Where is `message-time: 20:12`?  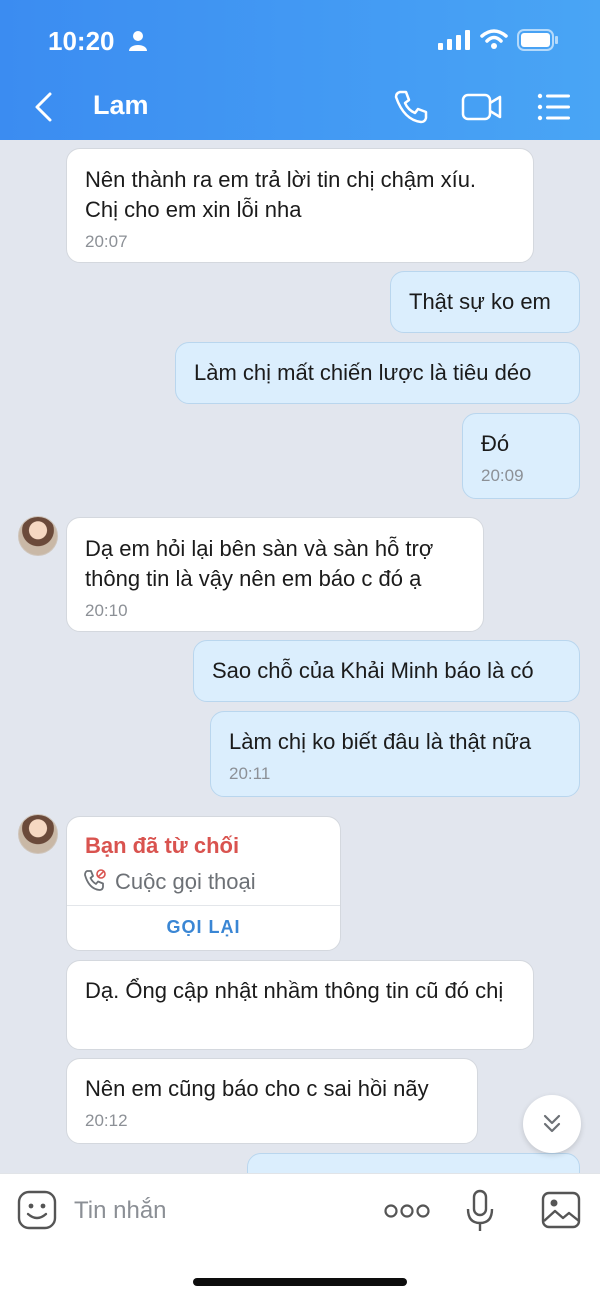 message-time: 20:12 is located at coordinates (106, 1120).